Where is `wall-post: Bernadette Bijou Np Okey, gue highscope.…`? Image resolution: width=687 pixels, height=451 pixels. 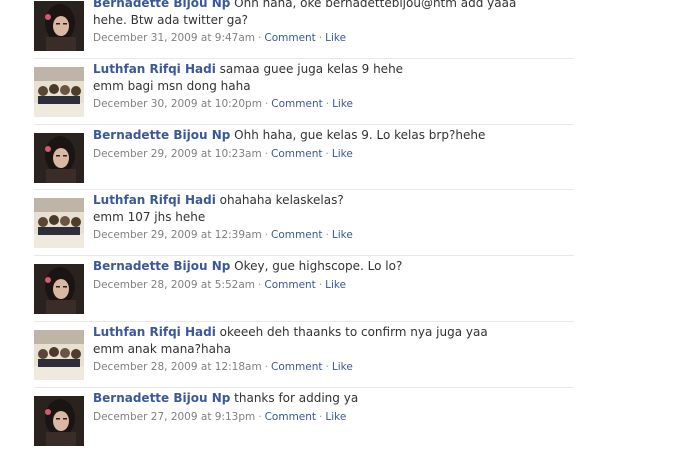
wall-post: Bernadette Bijou Np Okey, gue highscope.… is located at coordinates (304, 289).